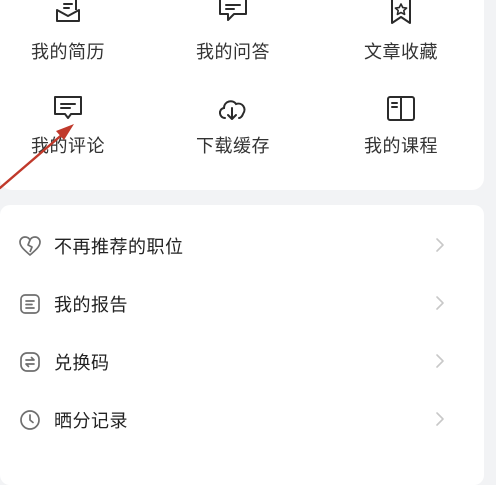  Describe the element at coordinates (68, 11) in the screenshot. I see `resume-icon` at that location.